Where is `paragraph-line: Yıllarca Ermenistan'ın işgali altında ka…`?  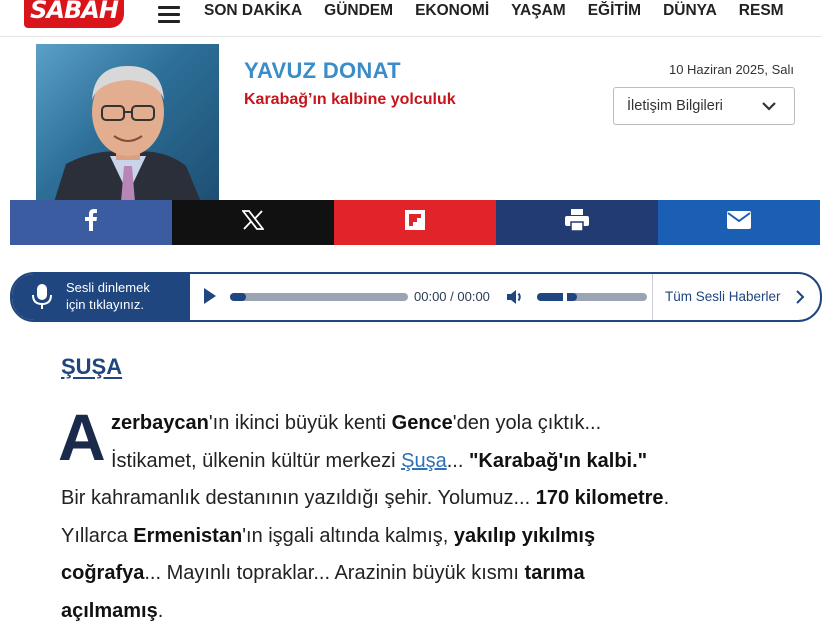 paragraph-line: Yıllarca Ermenistan'ın işgali altında ka… is located at coordinates (431, 537).